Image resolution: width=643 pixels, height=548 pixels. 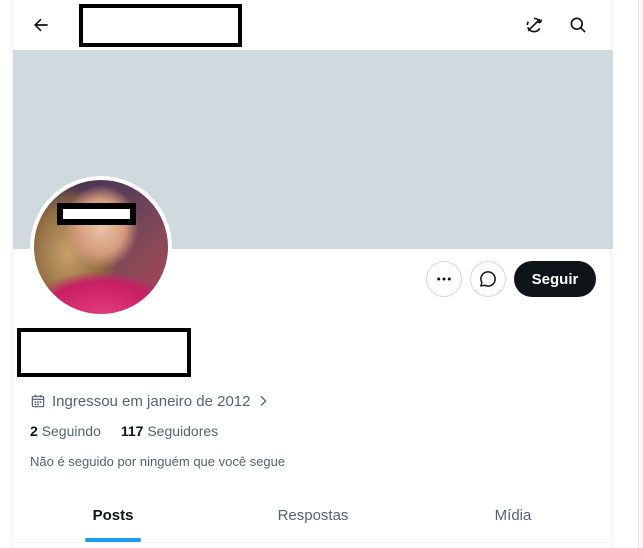 I want to click on sync-off-icon, so click(x=534, y=25).